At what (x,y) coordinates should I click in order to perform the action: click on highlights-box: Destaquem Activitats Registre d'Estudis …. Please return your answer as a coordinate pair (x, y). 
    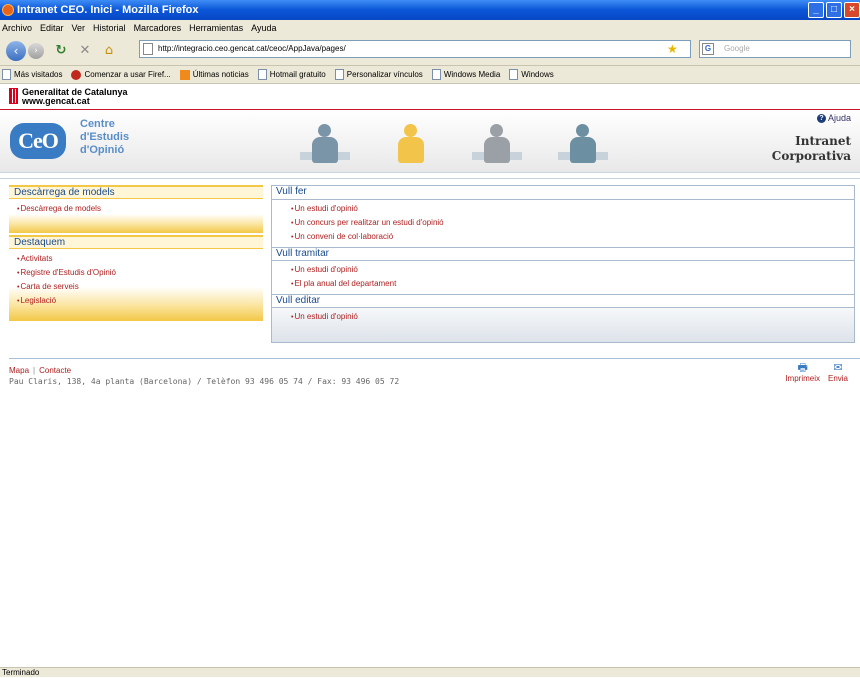
    Looking at the image, I should click on (136, 278).